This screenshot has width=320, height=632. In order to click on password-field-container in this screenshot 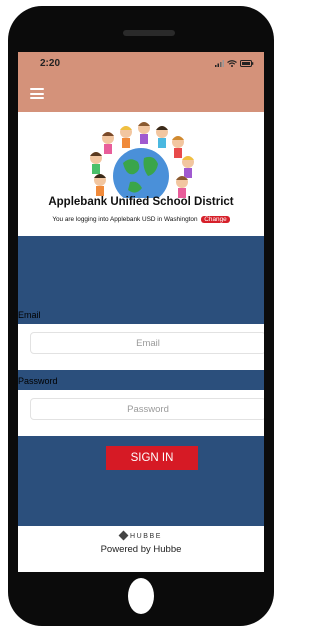, I will do `click(141, 412)`.